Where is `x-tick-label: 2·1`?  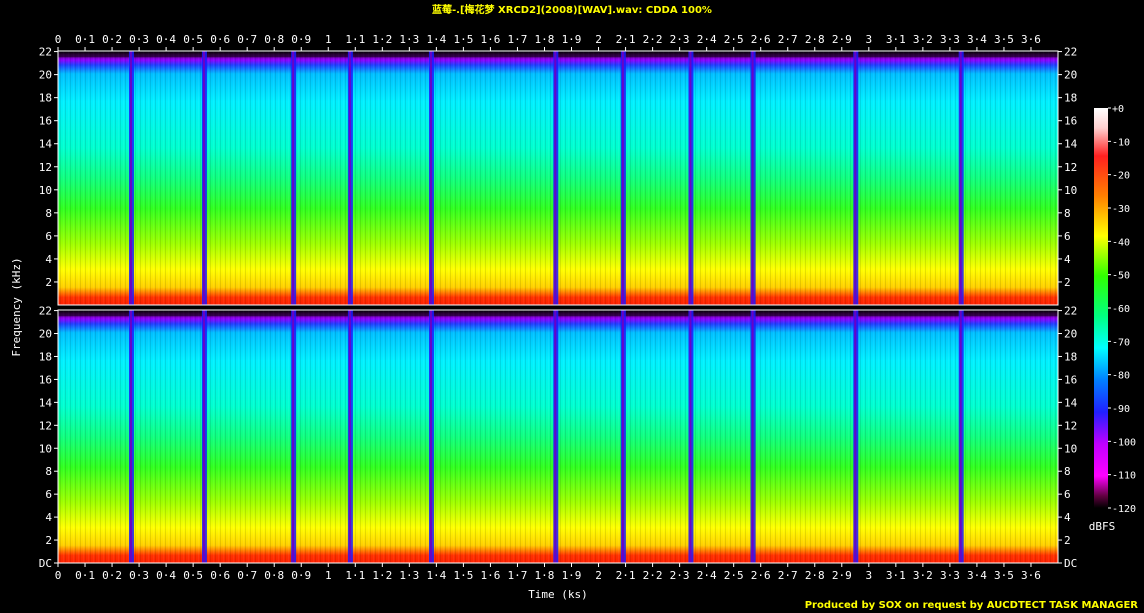
x-tick-label: 2·1 is located at coordinates (626, 575).